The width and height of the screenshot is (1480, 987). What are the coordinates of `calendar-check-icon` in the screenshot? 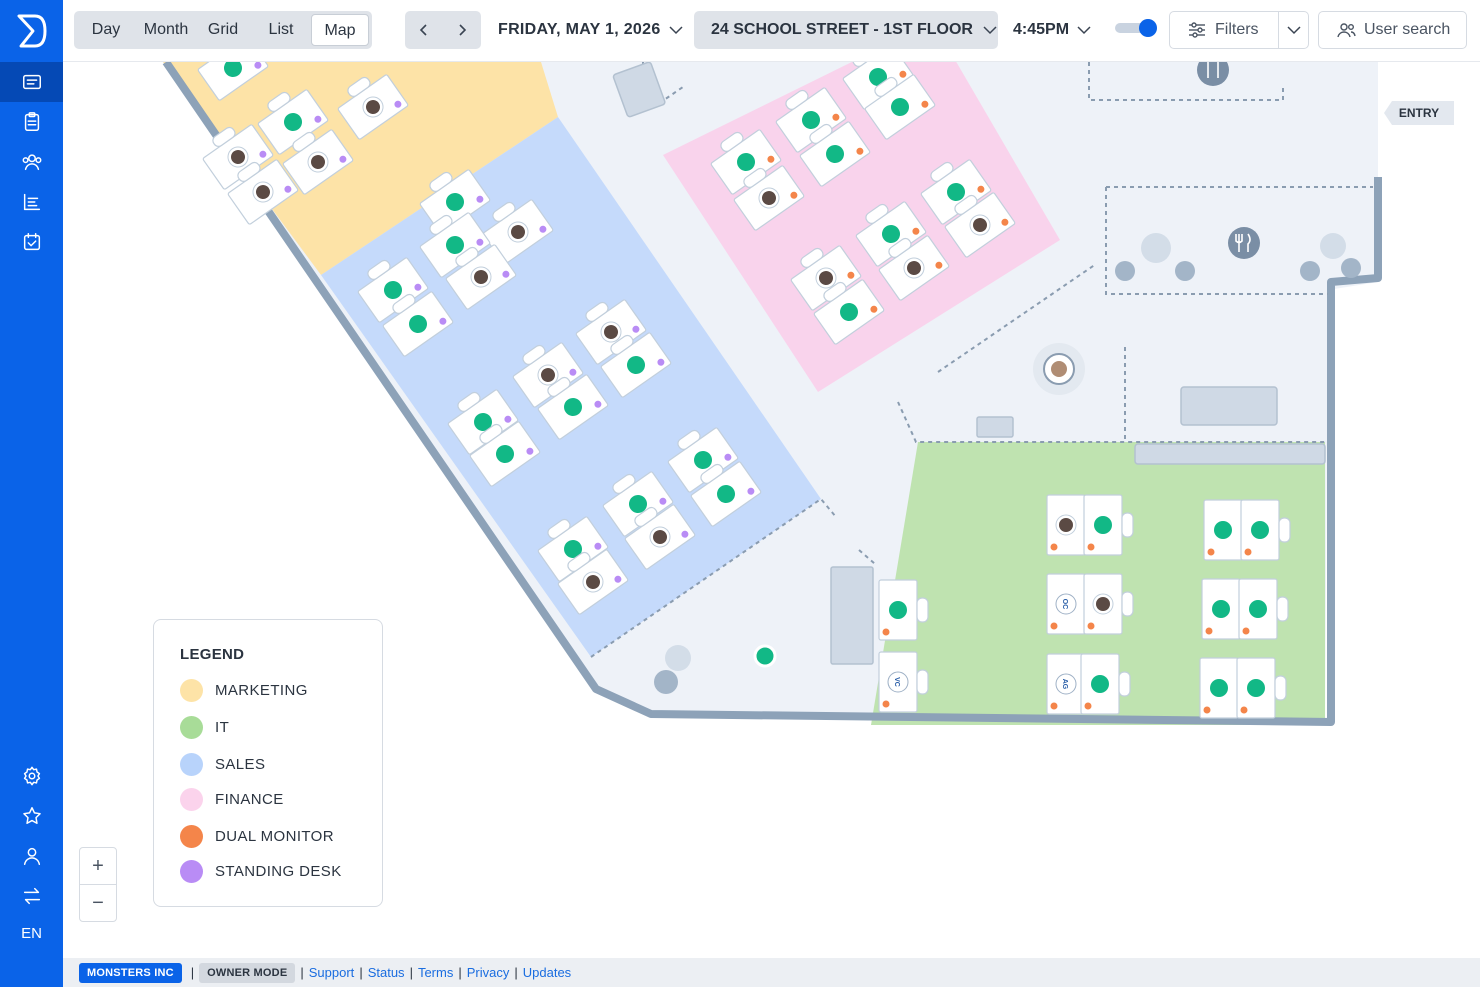 It's located at (31, 242).